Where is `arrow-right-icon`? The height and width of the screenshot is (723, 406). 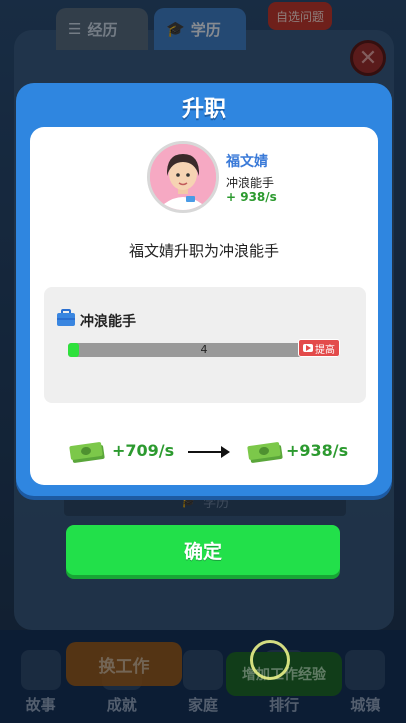
arrow-right-icon is located at coordinates (209, 452).